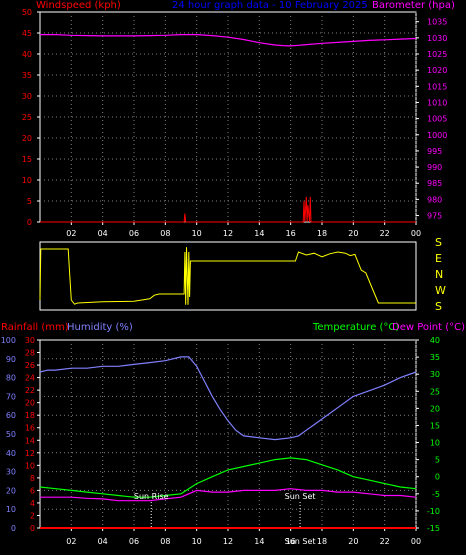 Image resolution: width=466 pixels, height=555 pixels. Describe the element at coordinates (300, 541) in the screenshot. I see `sun-set-axis-label: Sun Set` at that location.